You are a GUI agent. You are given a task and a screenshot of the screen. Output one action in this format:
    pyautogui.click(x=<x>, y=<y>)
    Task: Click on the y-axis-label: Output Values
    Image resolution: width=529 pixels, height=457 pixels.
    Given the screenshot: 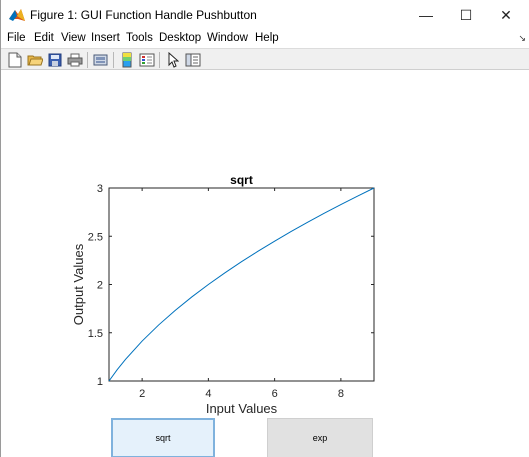 What is the action you would take?
    pyautogui.click(x=78, y=284)
    